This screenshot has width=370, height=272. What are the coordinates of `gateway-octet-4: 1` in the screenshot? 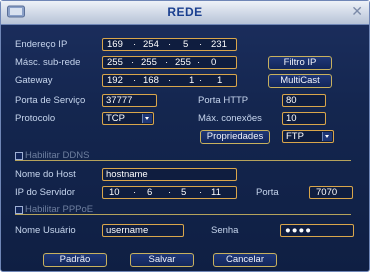 It's located at (220, 80).